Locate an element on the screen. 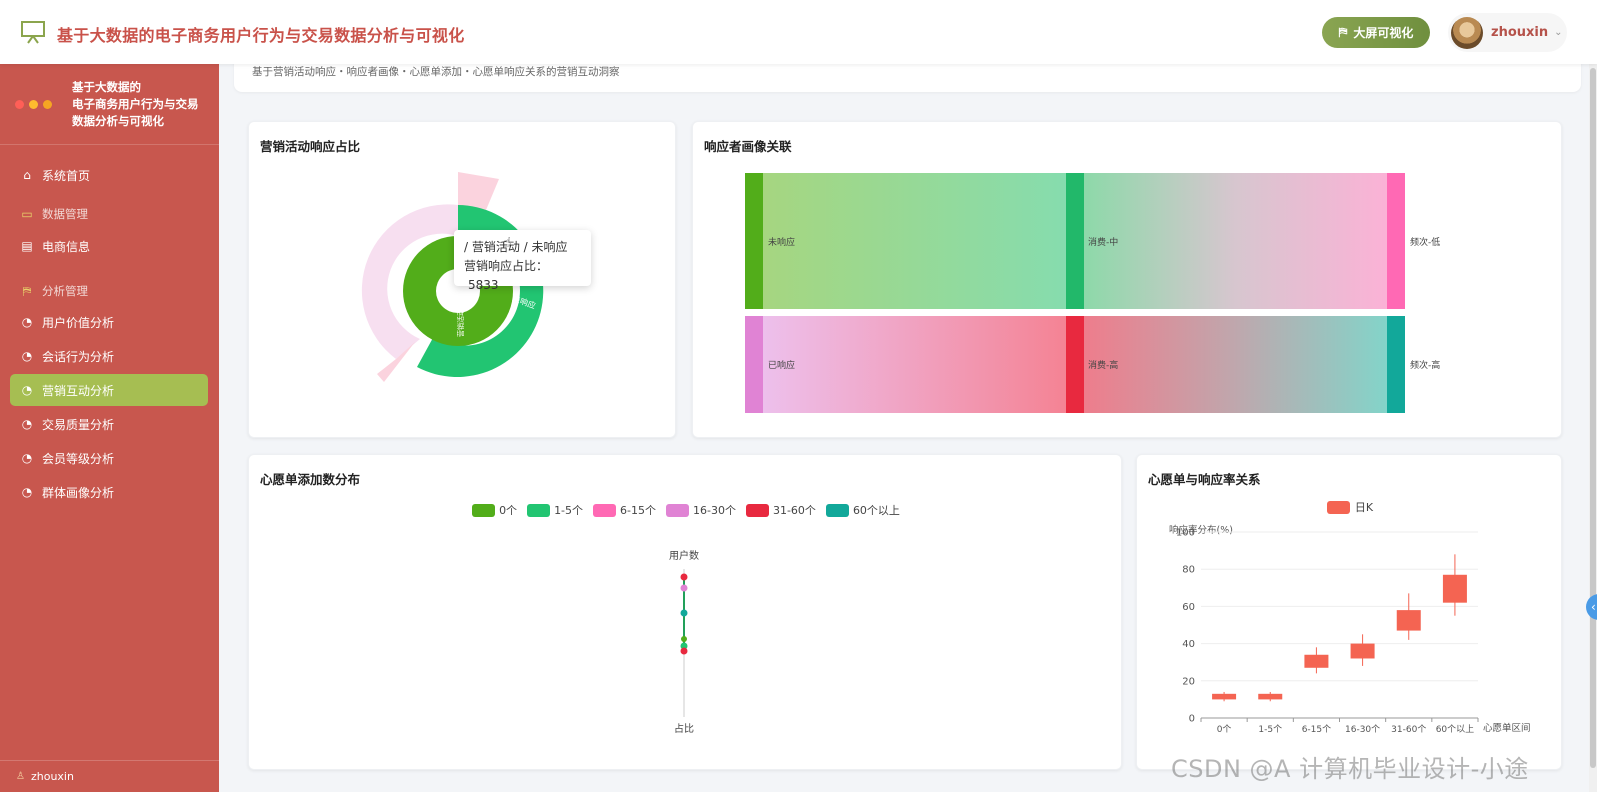  chevron-down-icon: ⌄ is located at coordinates (1558, 32).